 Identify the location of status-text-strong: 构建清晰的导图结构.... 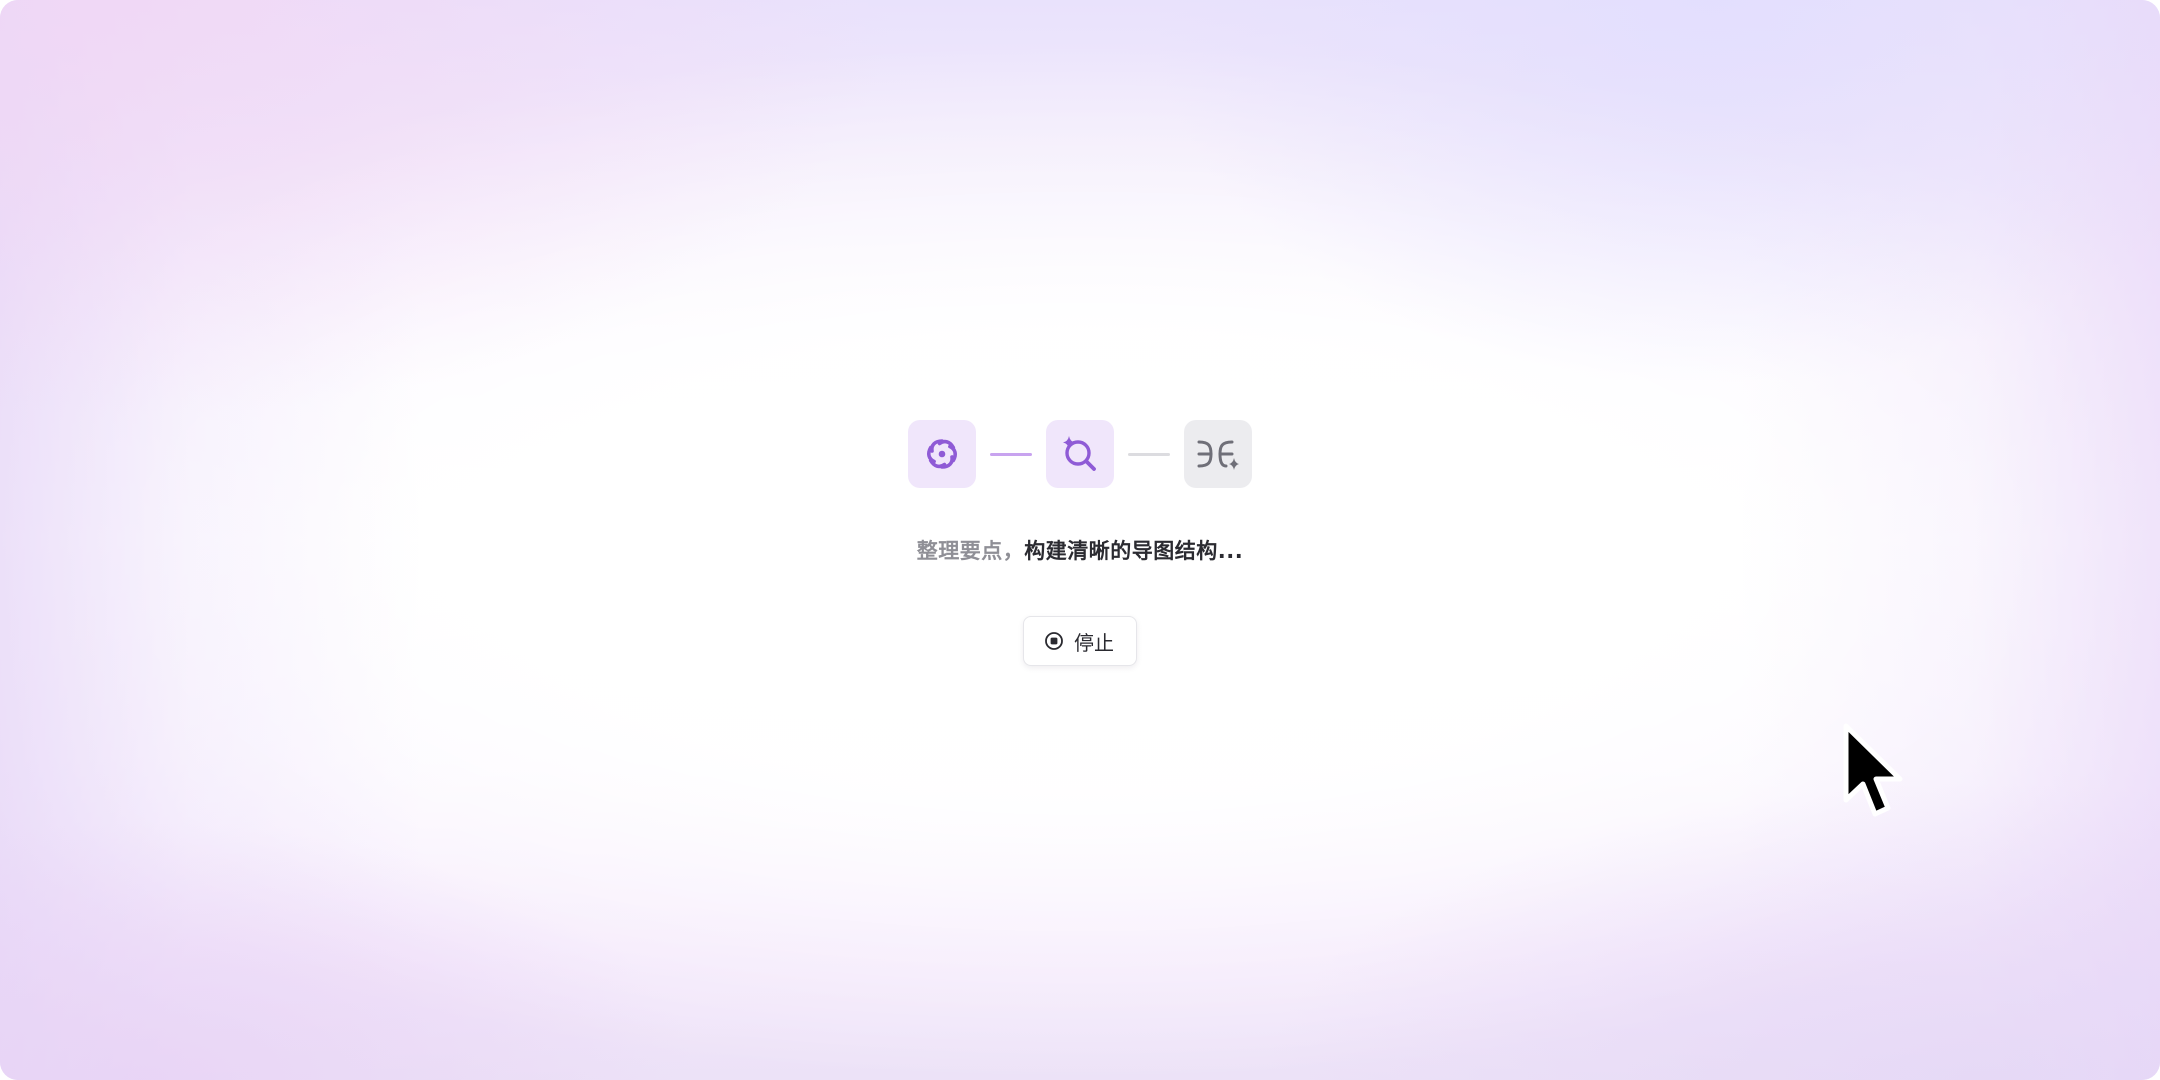
(1134, 551).